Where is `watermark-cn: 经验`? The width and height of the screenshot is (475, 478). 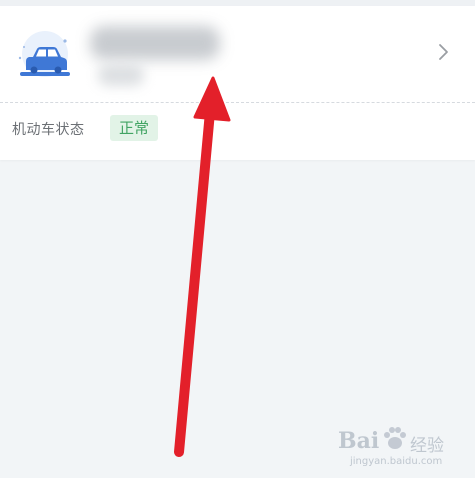 watermark-cn: 经验 is located at coordinates (427, 446).